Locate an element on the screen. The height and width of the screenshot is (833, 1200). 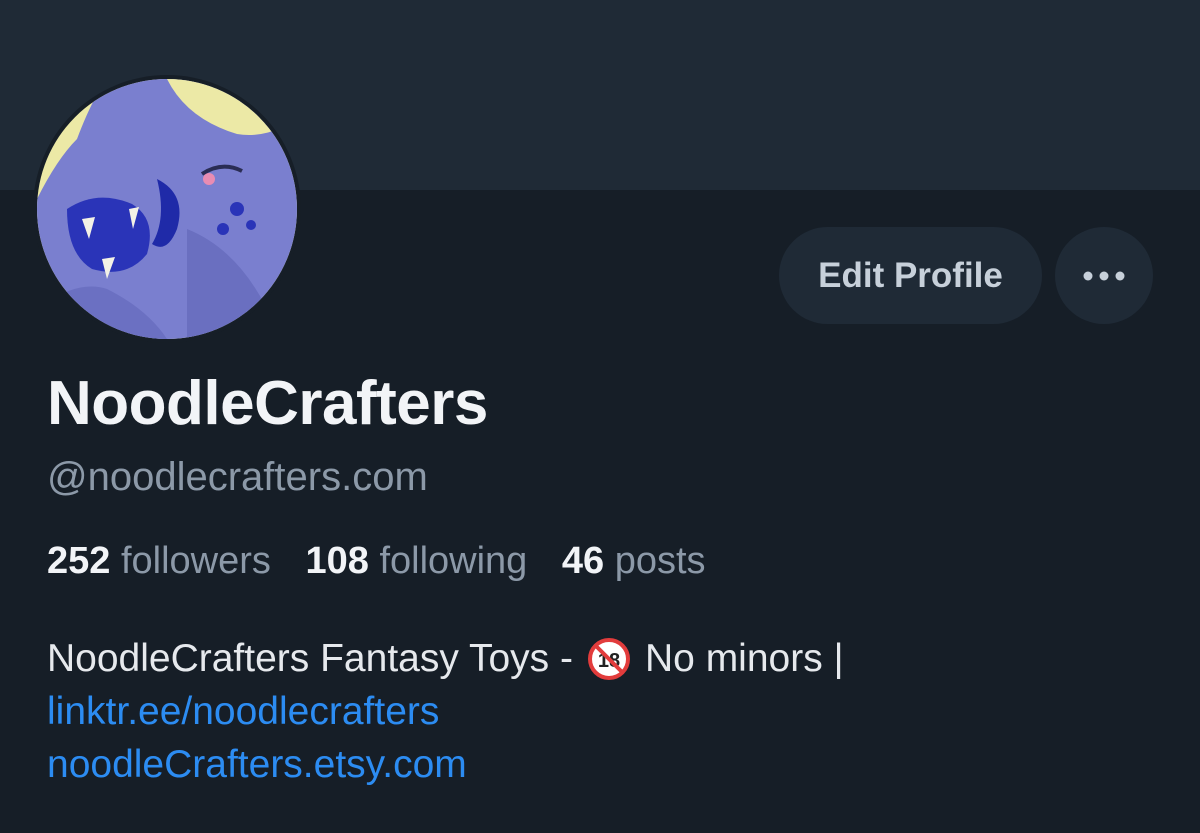
more-options-button is located at coordinates (1104, 275).